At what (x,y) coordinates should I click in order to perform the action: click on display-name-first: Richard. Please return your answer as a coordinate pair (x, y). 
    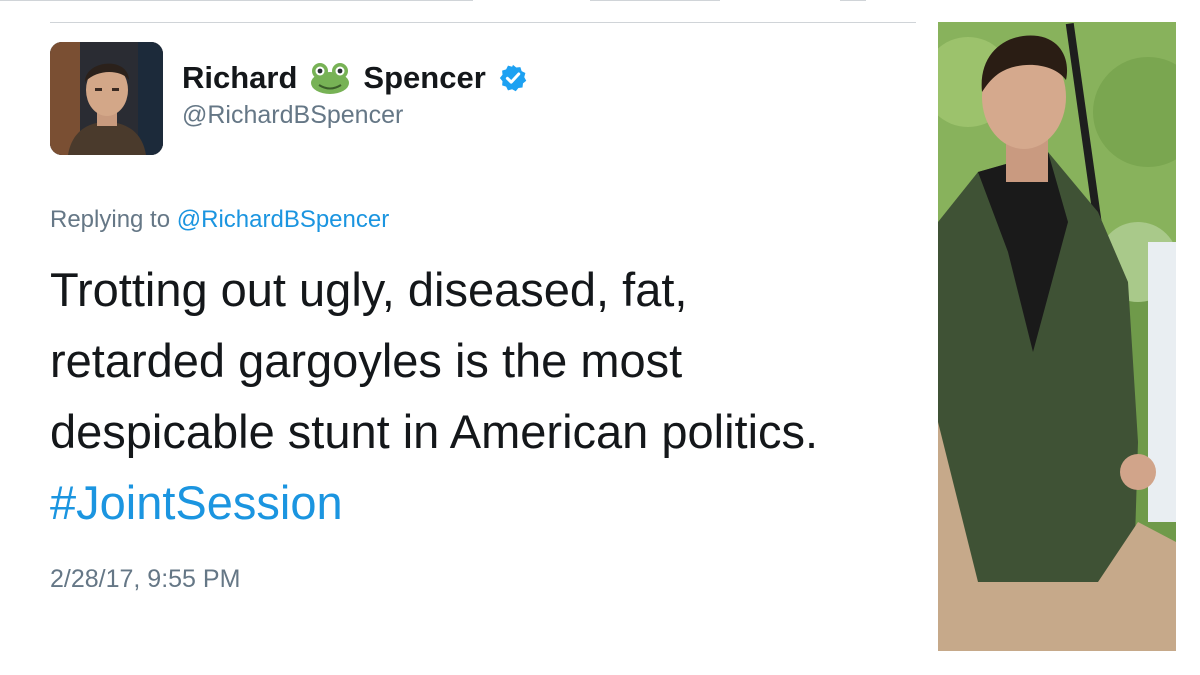
    Looking at the image, I should click on (239, 78).